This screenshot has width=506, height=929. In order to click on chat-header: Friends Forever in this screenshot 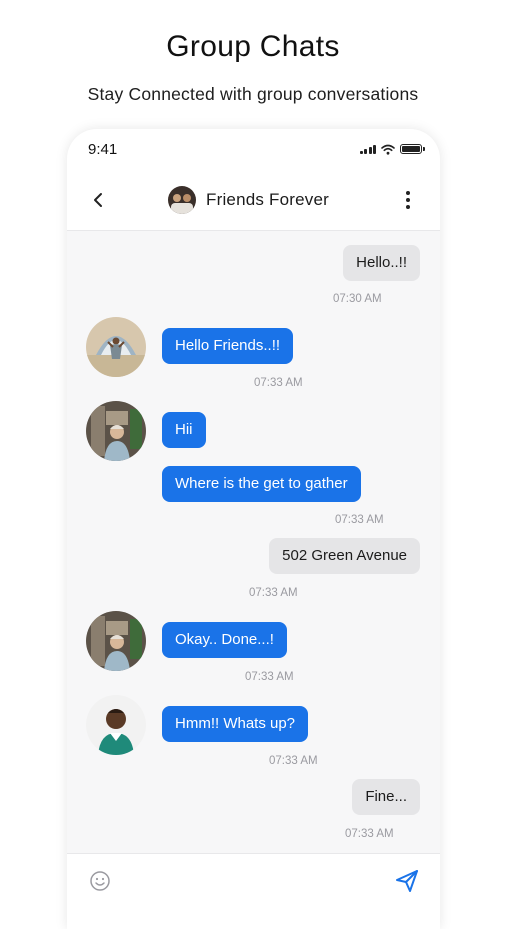, I will do `click(253, 201)`.